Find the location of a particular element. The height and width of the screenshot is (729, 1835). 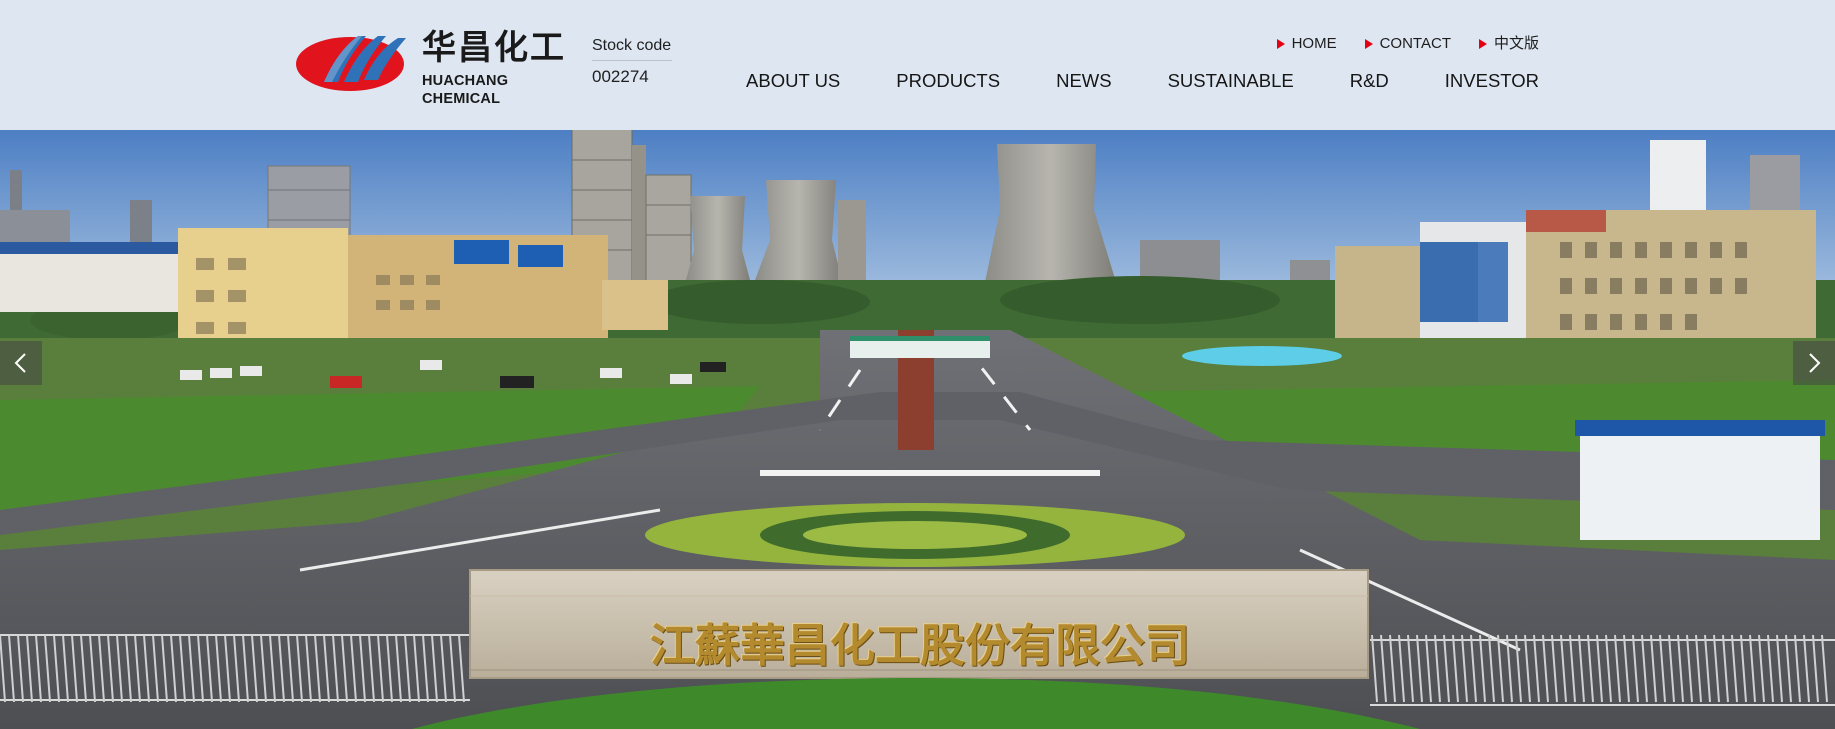

company-logo: 华昌化工 HUACHANG CHEMICAL is located at coordinates (438, 67).